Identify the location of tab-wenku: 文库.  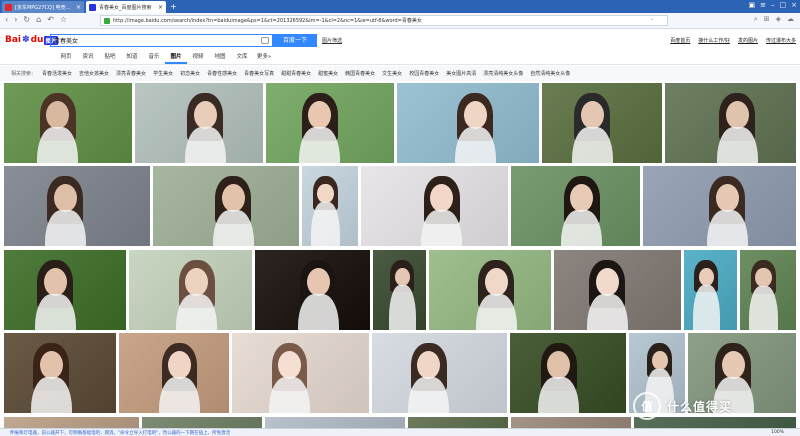
(242, 57).